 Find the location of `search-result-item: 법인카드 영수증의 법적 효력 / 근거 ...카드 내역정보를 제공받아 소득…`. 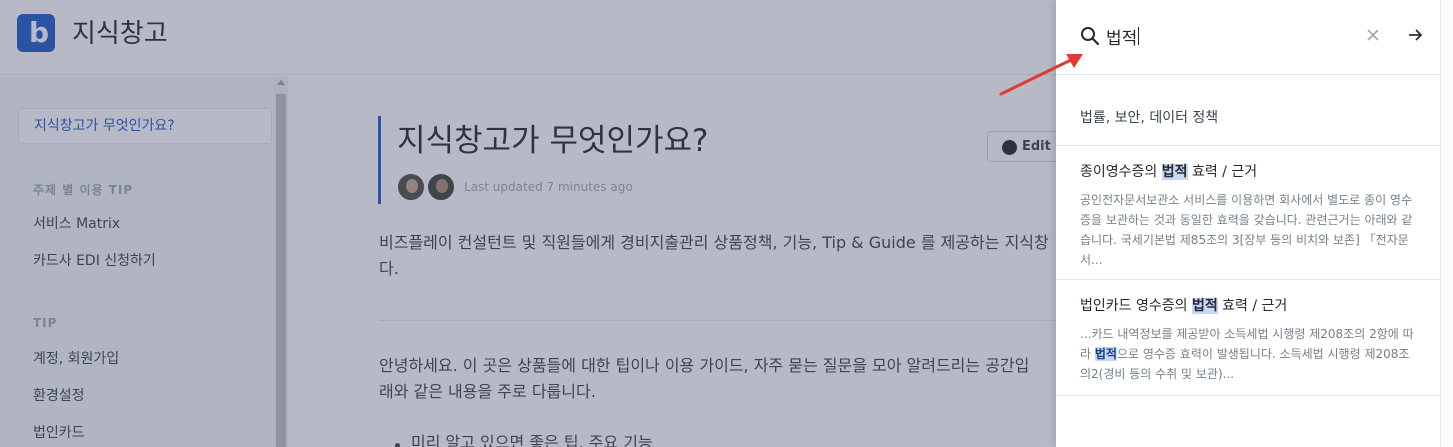

search-result-item: 법인카드 영수증의 법적 효력 / 근거 ...카드 내역정보를 제공받아 소득… is located at coordinates (1248, 338).